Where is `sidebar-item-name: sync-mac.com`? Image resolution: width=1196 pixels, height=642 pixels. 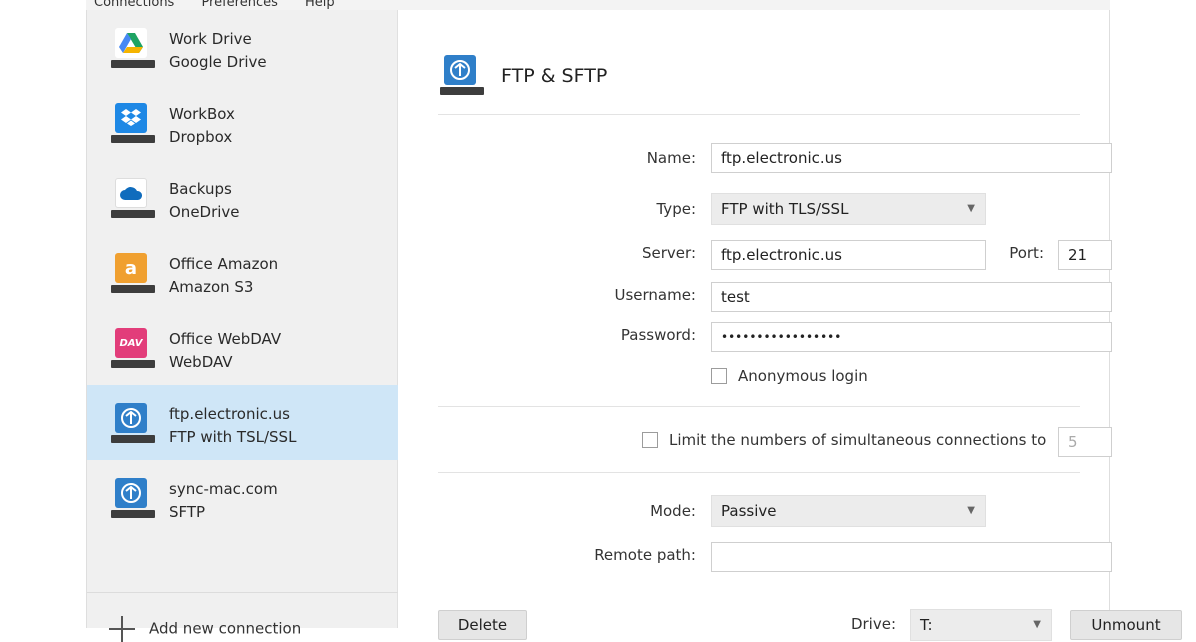
sidebar-item-name: sync-mac.com is located at coordinates (223, 489).